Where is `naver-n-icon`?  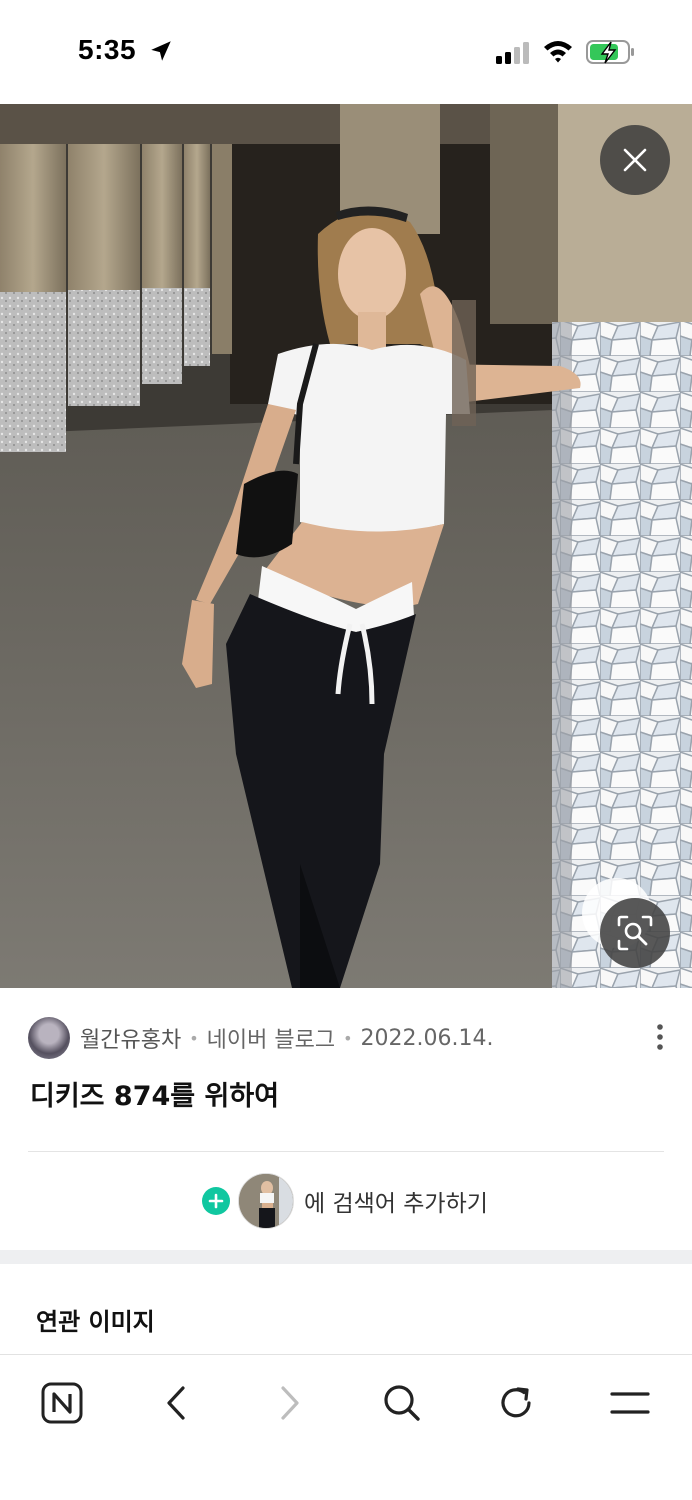 naver-n-icon is located at coordinates (62, 1403).